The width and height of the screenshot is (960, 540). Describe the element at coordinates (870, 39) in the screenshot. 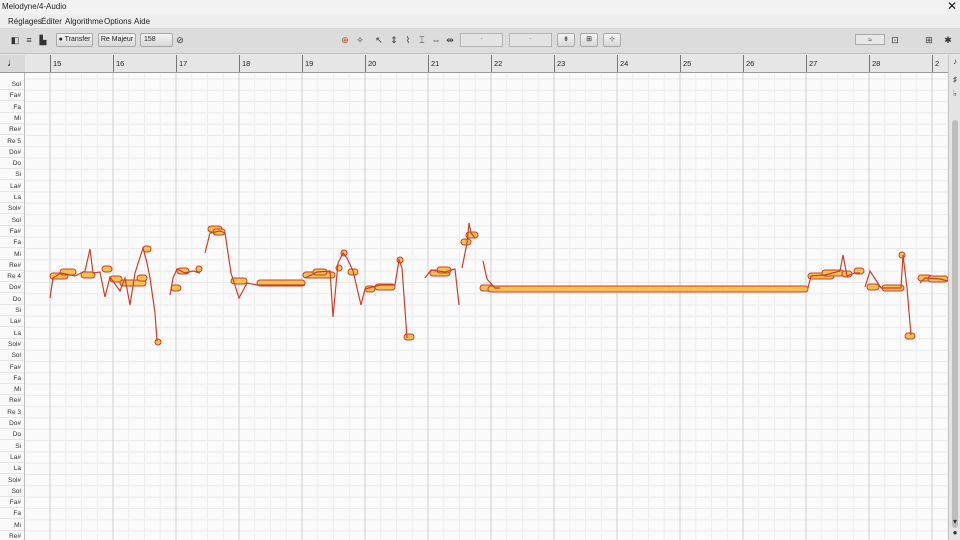

I see `zoom-field: ≈` at that location.